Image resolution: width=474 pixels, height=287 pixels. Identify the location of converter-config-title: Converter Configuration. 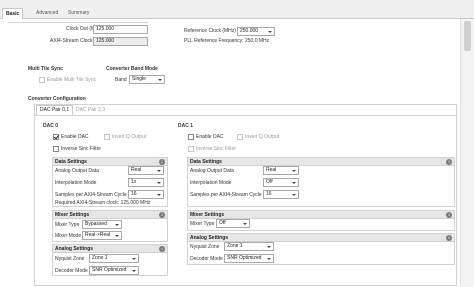
(57, 99).